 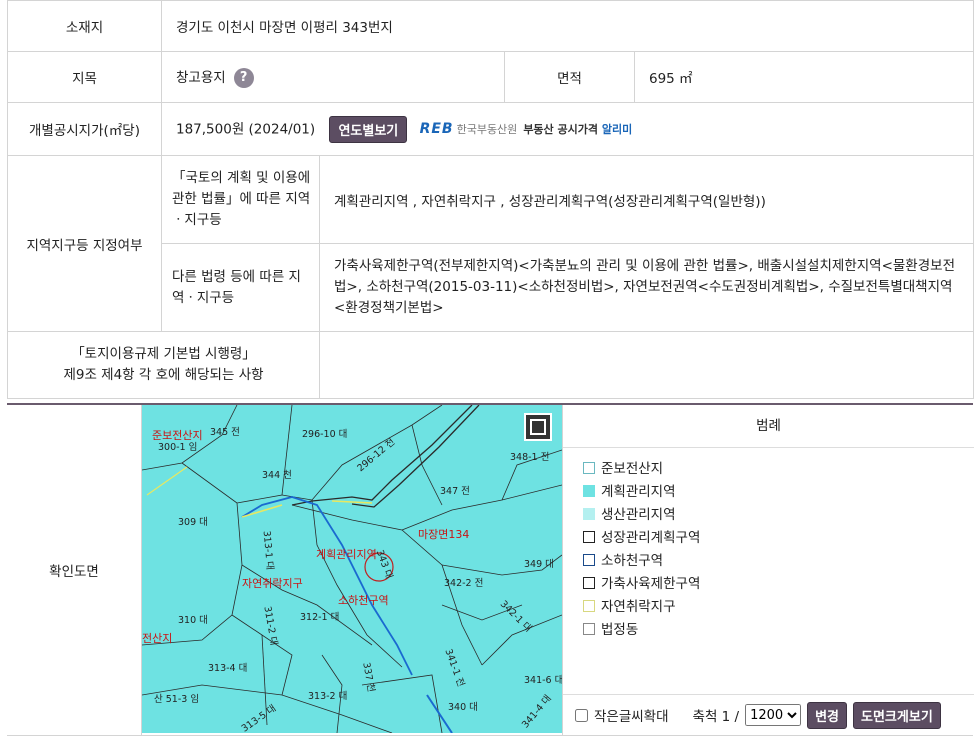 What do you see at coordinates (778, 561) in the screenshot?
I see `legend-item: 소하천구역` at bounding box center [778, 561].